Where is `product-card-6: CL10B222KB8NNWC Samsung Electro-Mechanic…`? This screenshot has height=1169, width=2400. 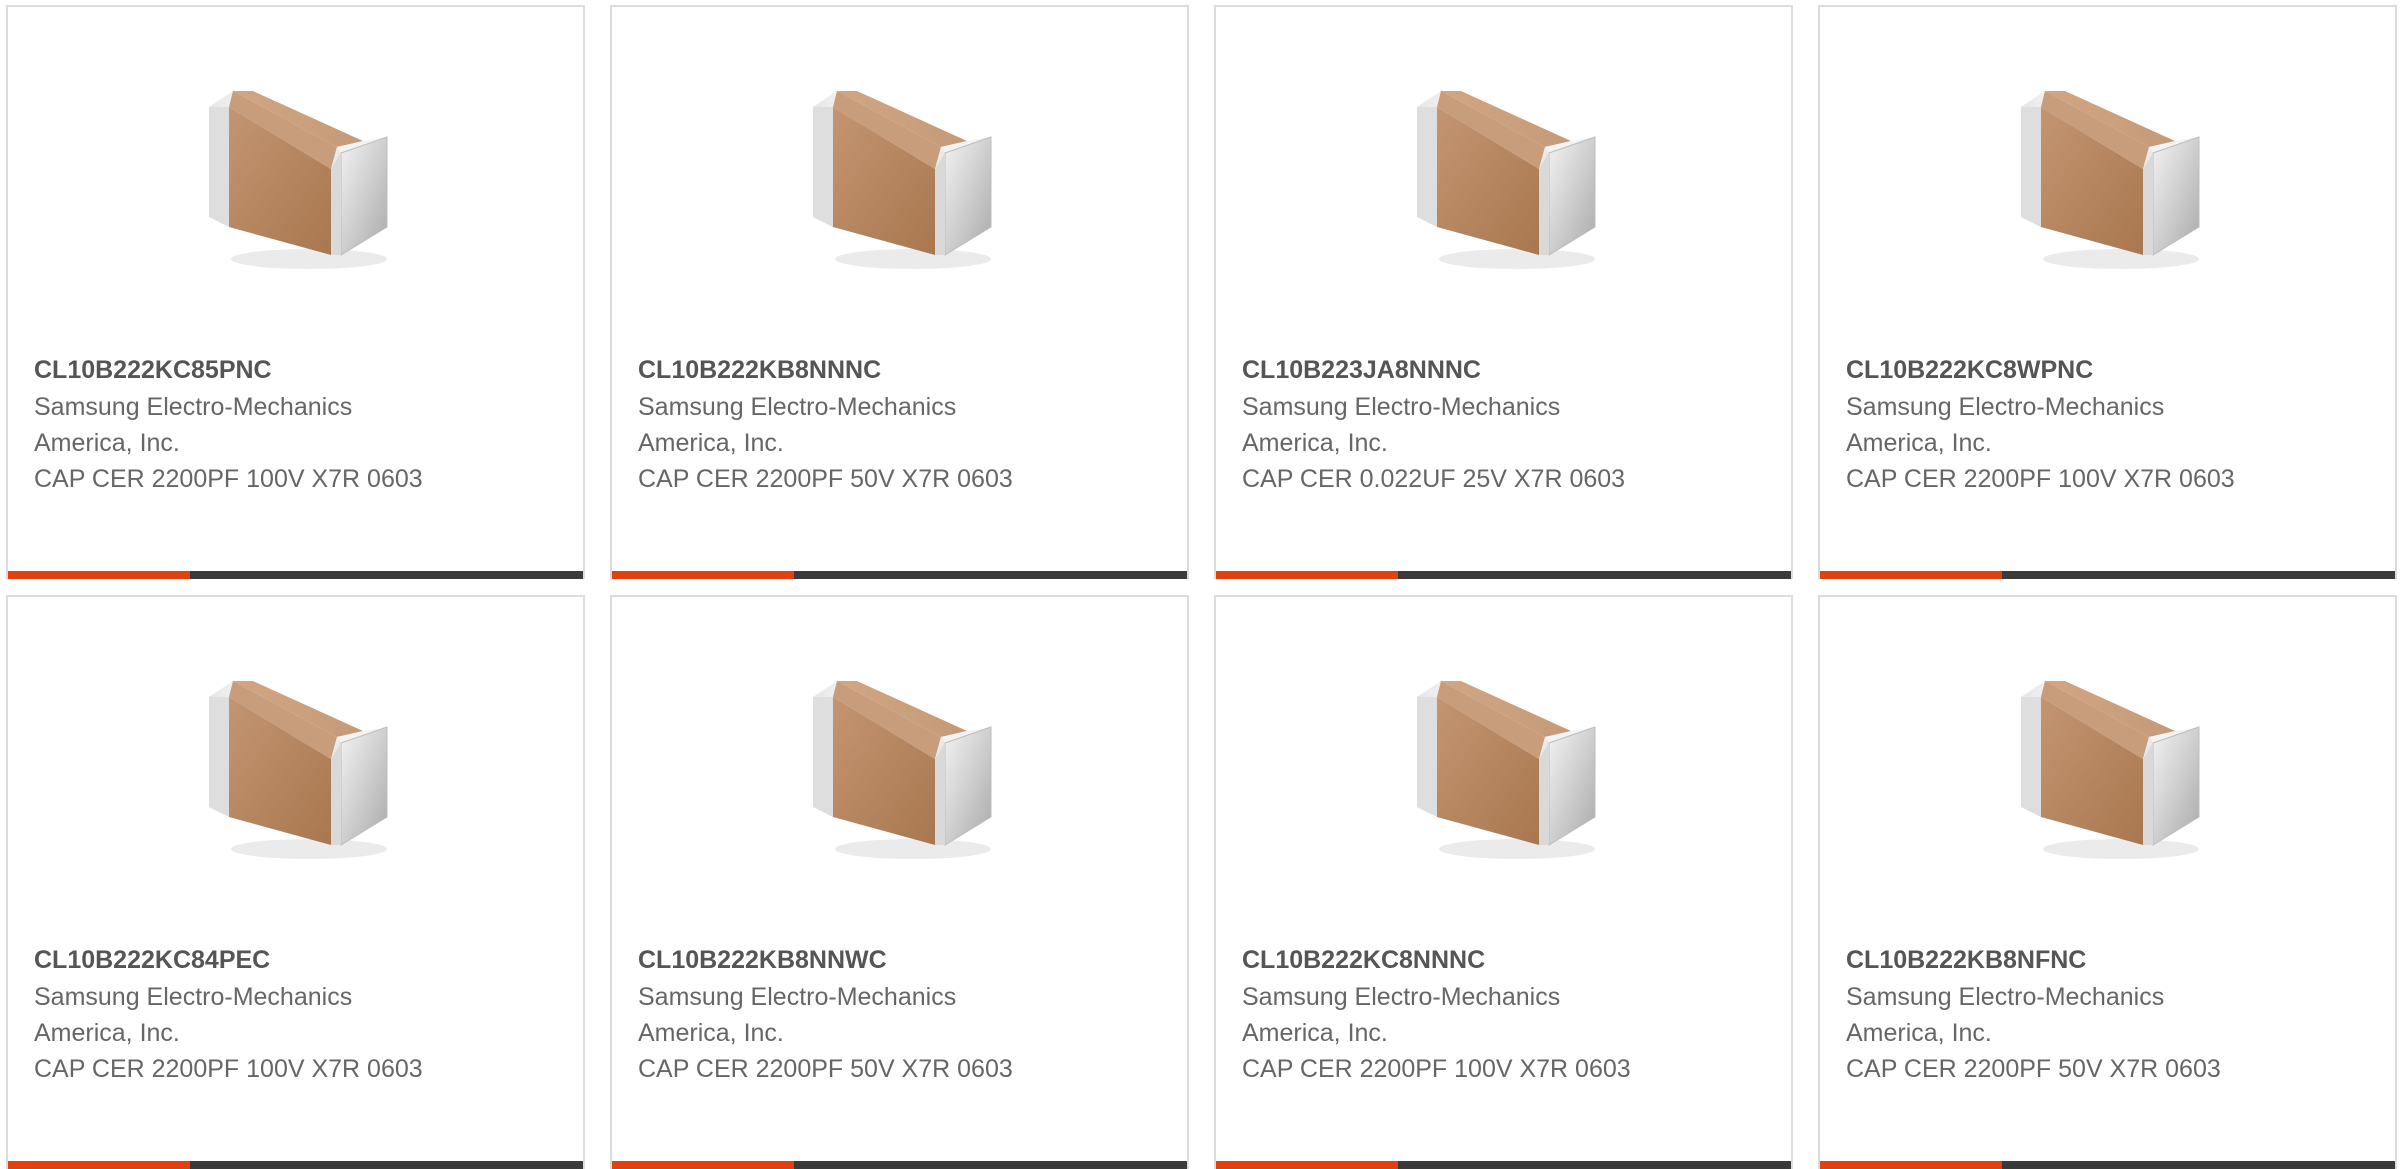 product-card-6: CL10B222KB8NNWC Samsung Electro-Mechanic… is located at coordinates (899, 882).